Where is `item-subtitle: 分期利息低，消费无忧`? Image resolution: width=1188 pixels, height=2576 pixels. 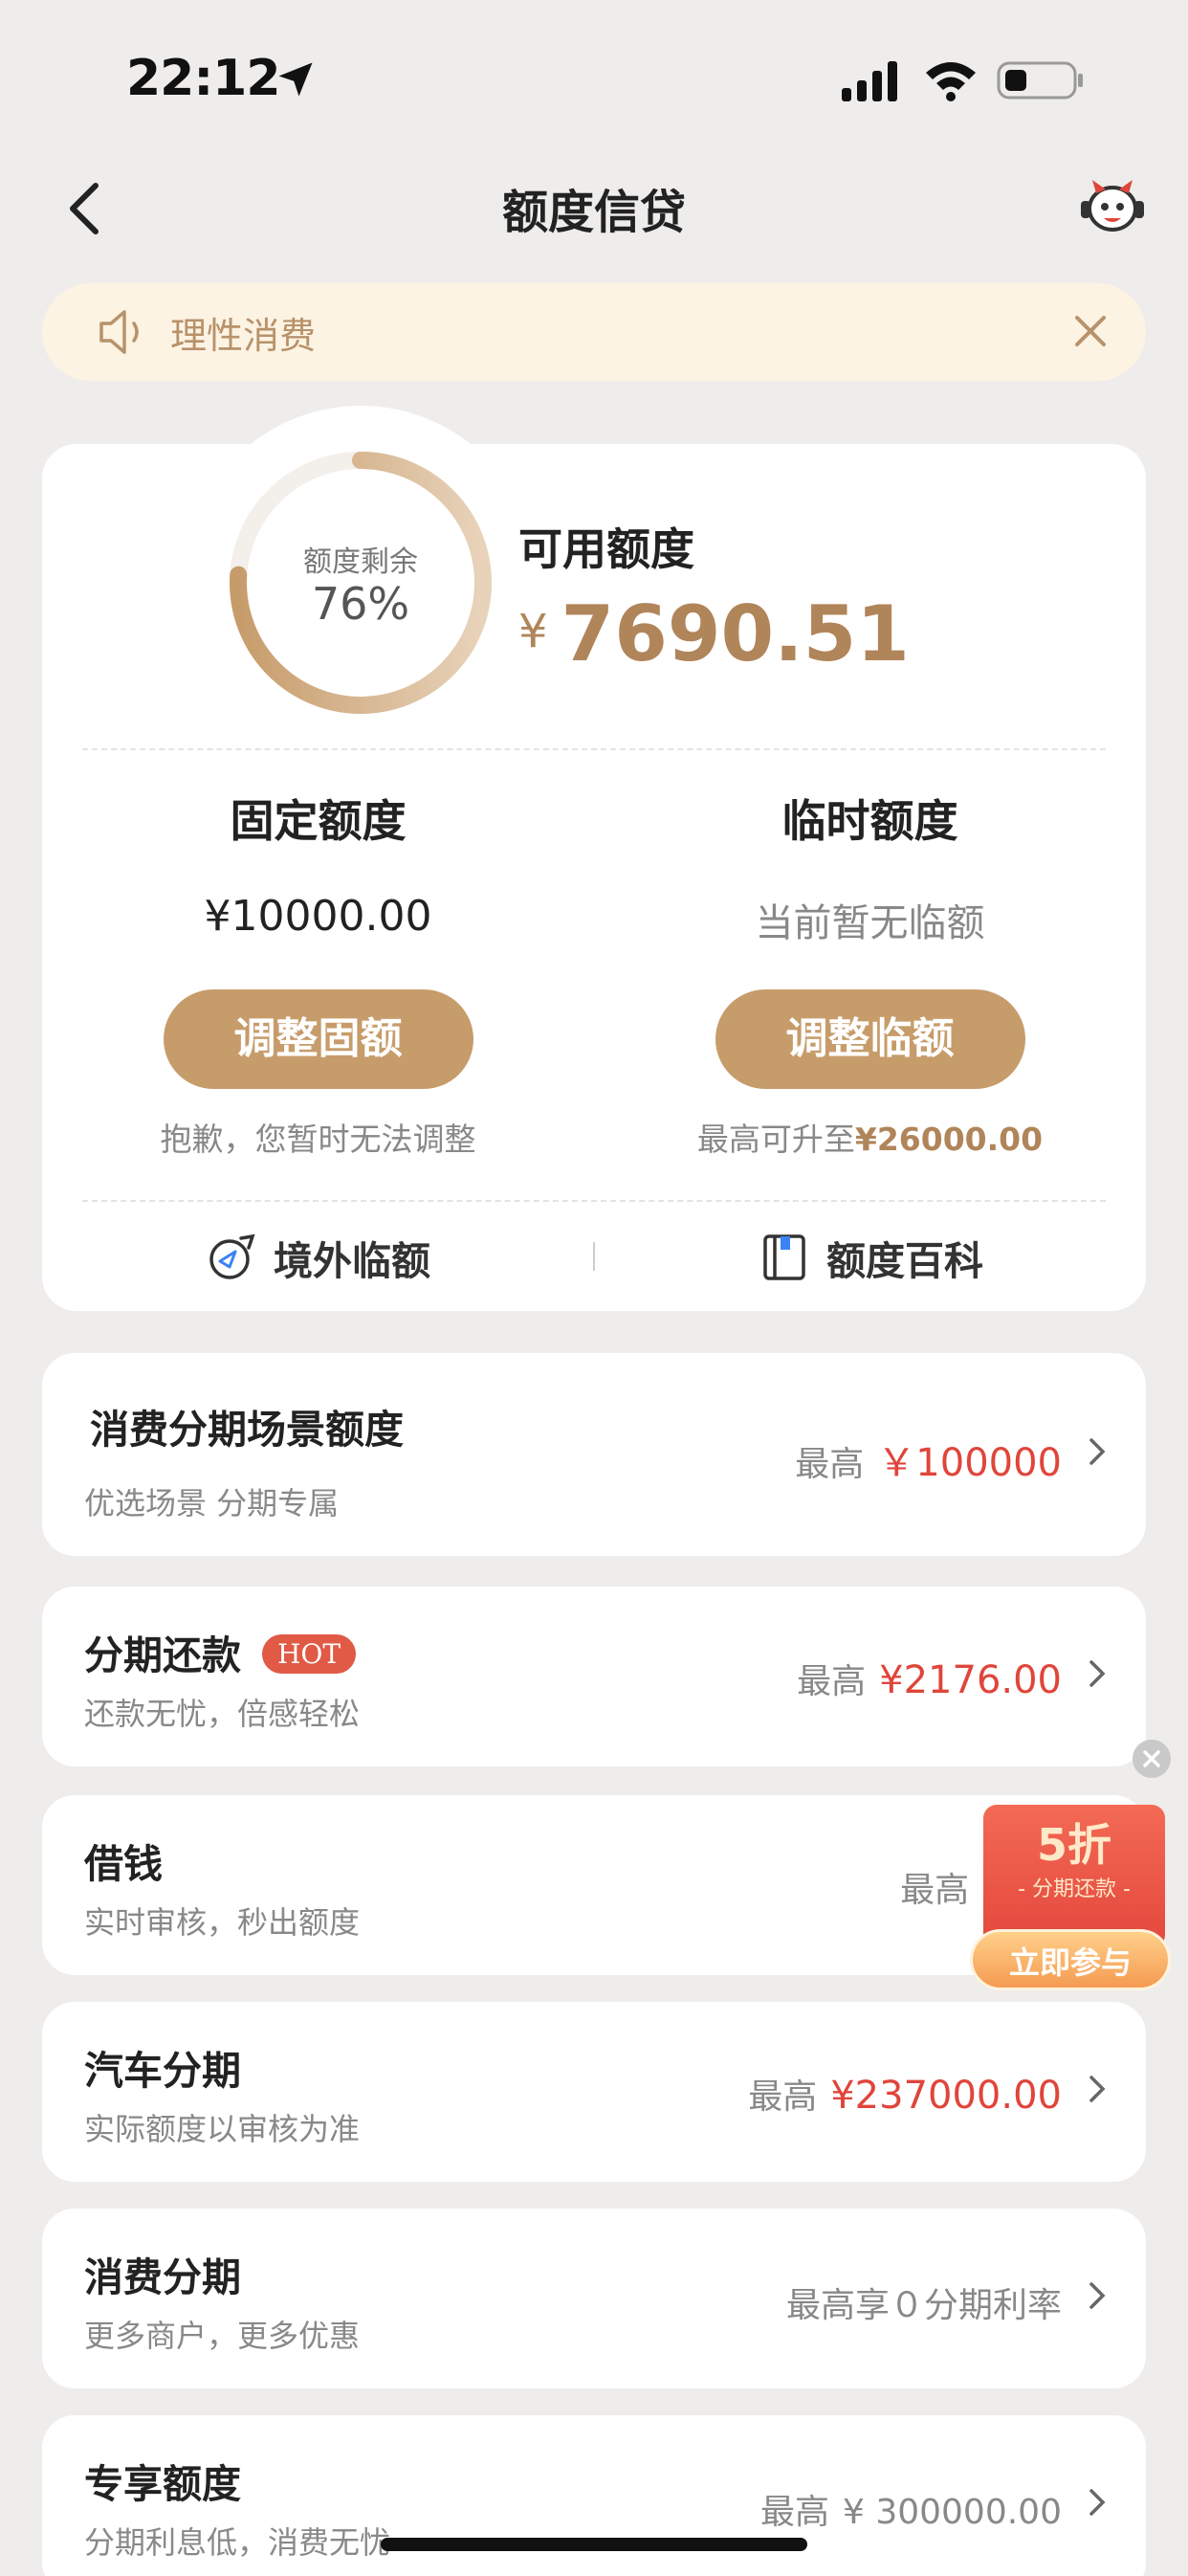 item-subtitle: 分期利息低，消费无忧 is located at coordinates (237, 2542).